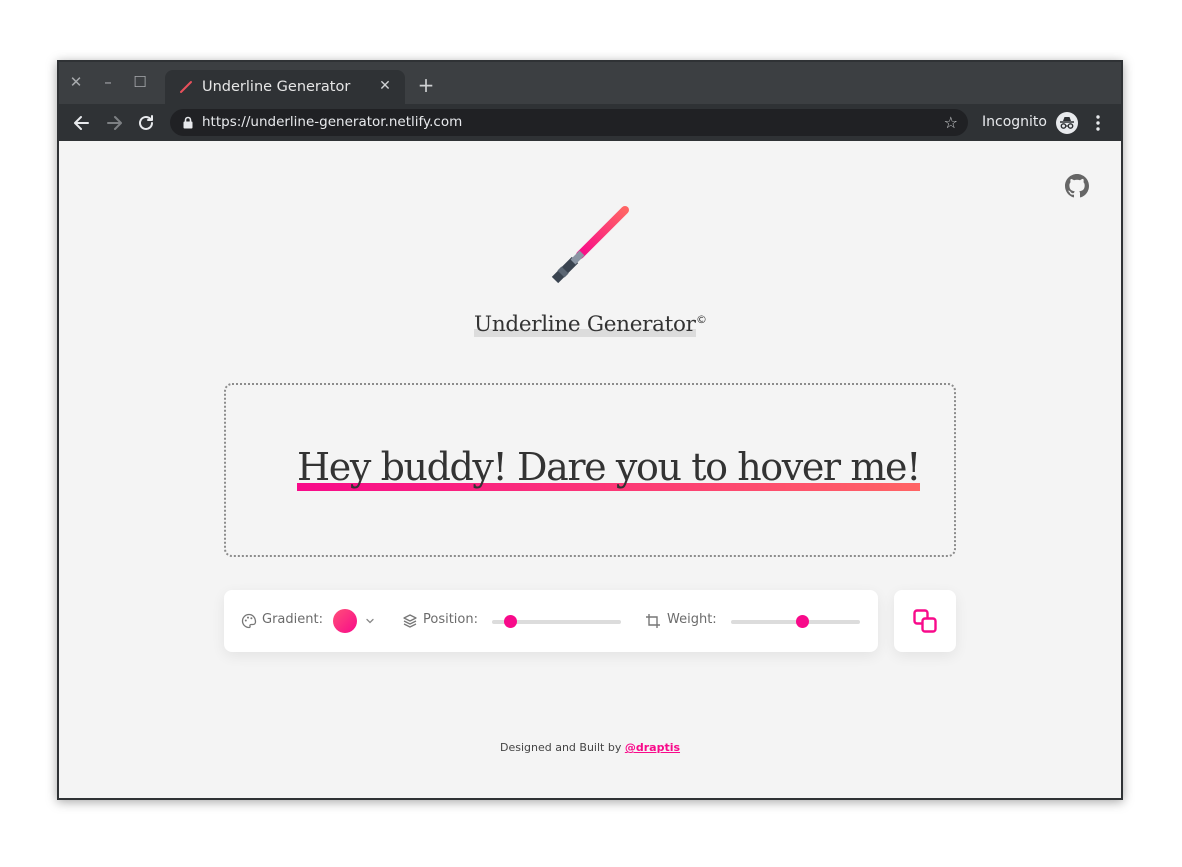 The height and width of the screenshot is (867, 1182). What do you see at coordinates (76, 82) in the screenshot?
I see `close-window-icon: ✕` at bounding box center [76, 82].